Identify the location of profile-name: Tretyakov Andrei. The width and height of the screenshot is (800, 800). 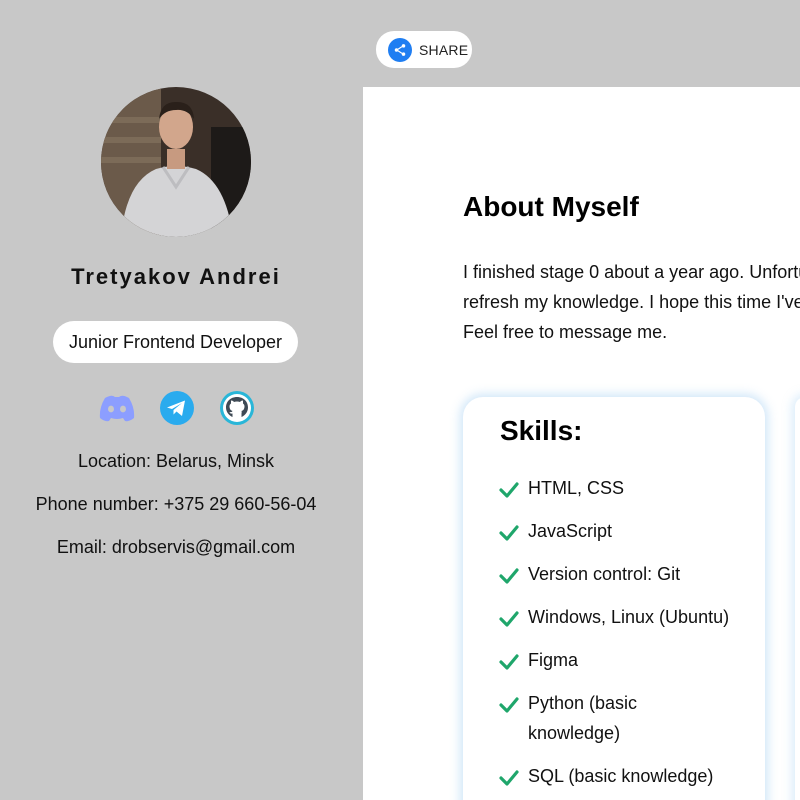
(176, 276).